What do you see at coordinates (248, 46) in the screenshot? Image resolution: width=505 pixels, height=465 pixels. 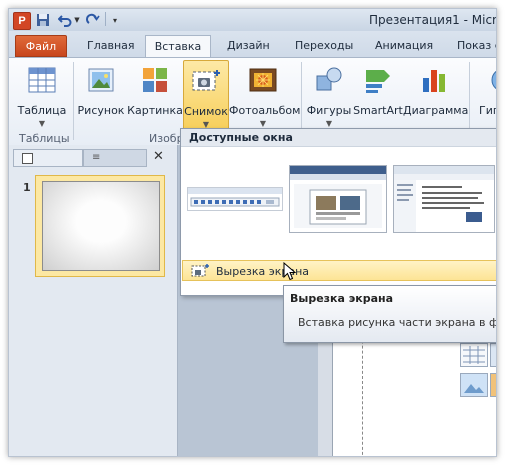 I see `tab-design: Дизайн` at bounding box center [248, 46].